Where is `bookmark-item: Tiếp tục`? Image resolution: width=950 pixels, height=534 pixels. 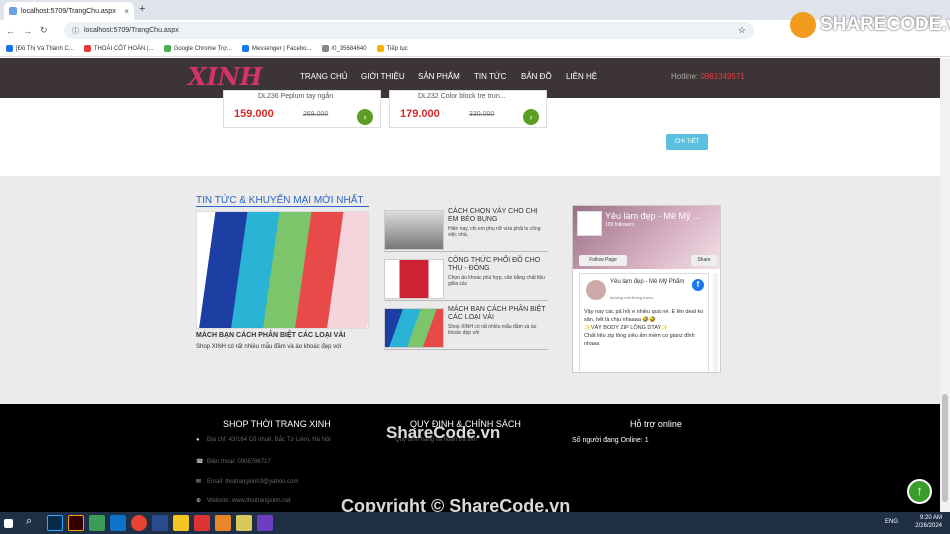
bookmark-item: Tiếp tục is located at coordinates (392, 48).